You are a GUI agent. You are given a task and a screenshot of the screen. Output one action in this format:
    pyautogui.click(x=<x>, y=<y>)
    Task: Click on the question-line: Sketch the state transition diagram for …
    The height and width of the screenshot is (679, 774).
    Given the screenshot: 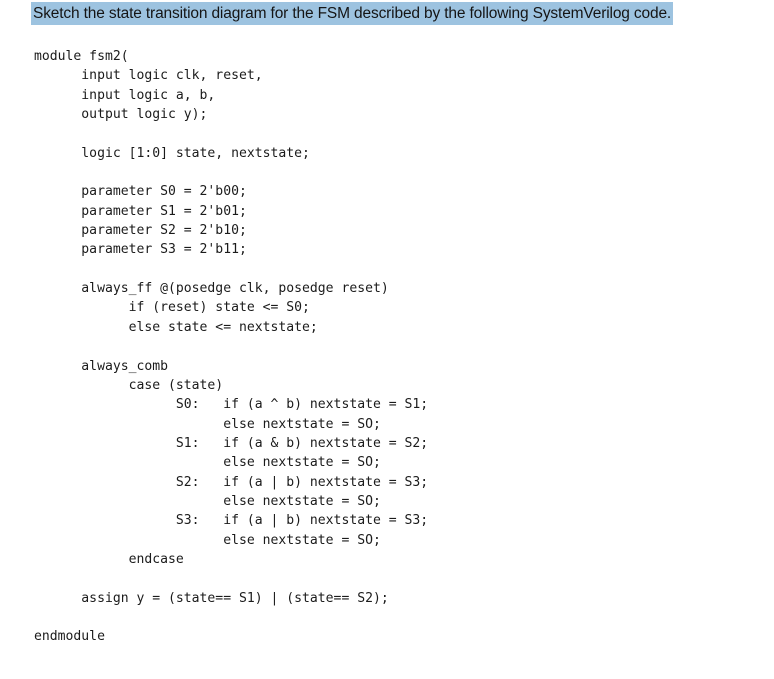 What is the action you would take?
    pyautogui.click(x=387, y=14)
    